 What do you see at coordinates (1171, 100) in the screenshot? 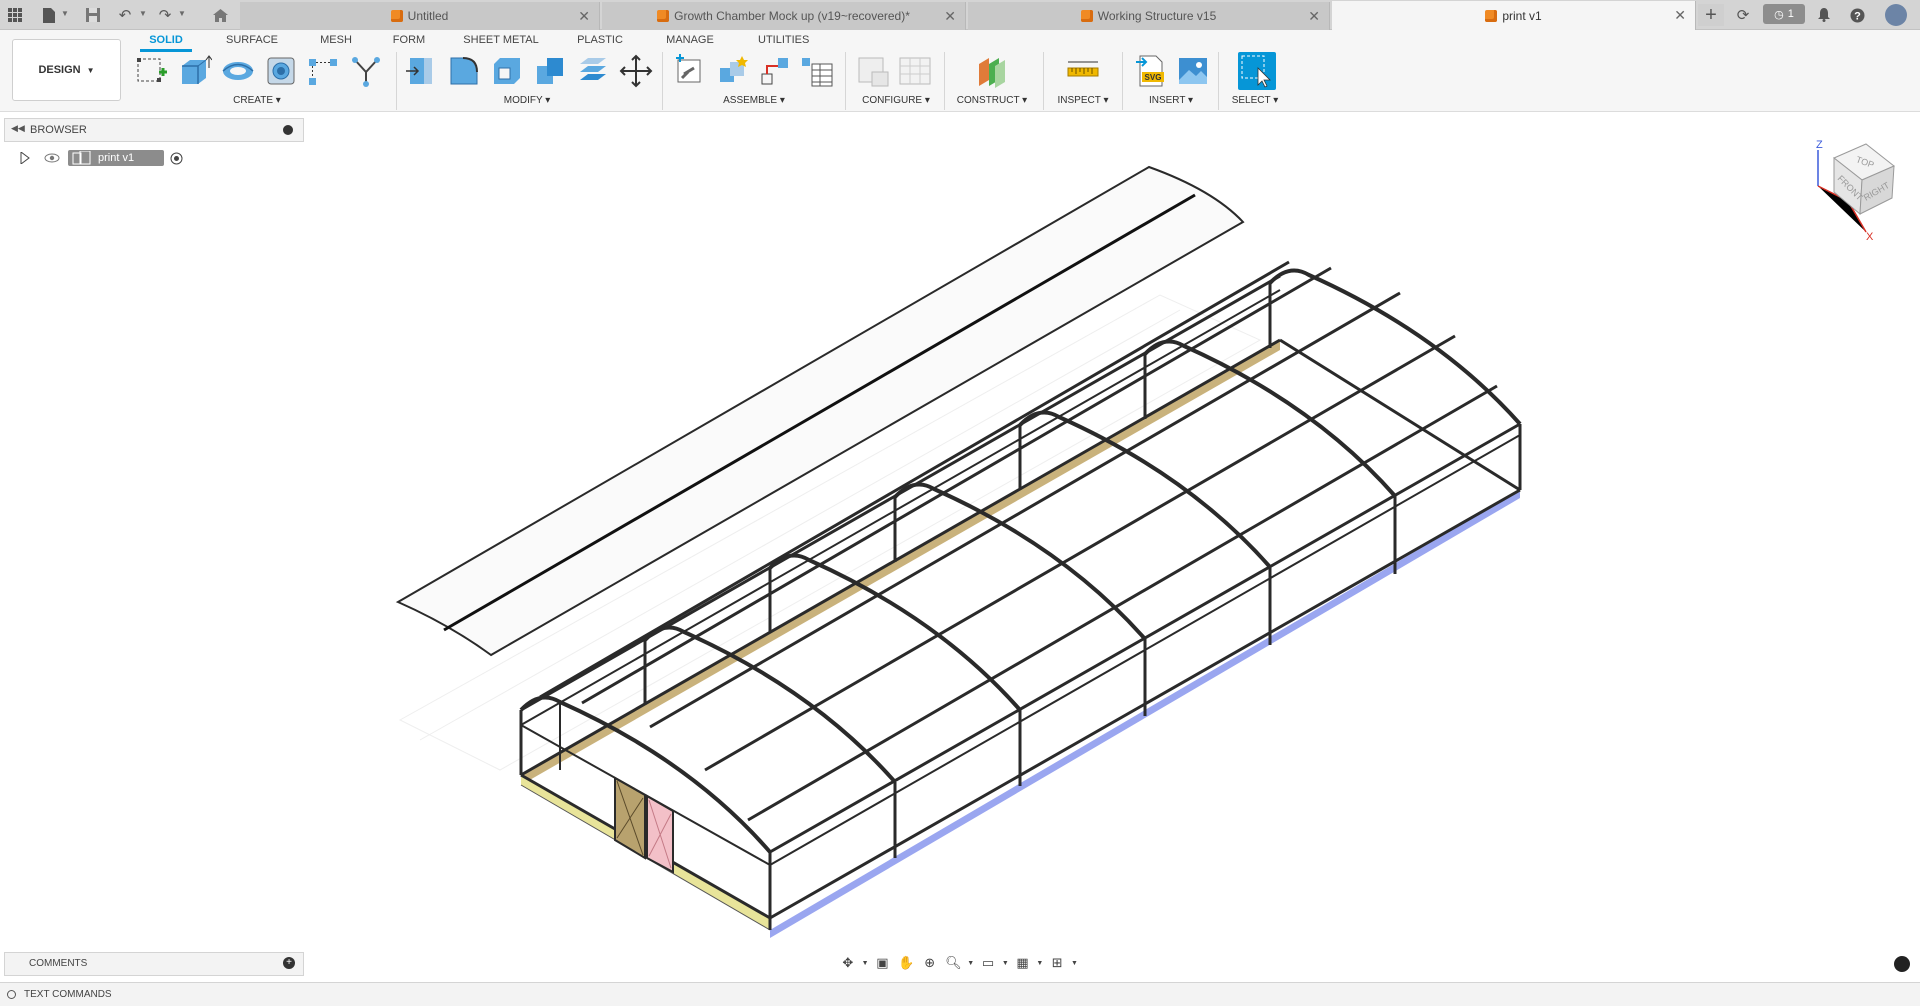
I see `insert-menu: INSERT ▾` at bounding box center [1171, 100].